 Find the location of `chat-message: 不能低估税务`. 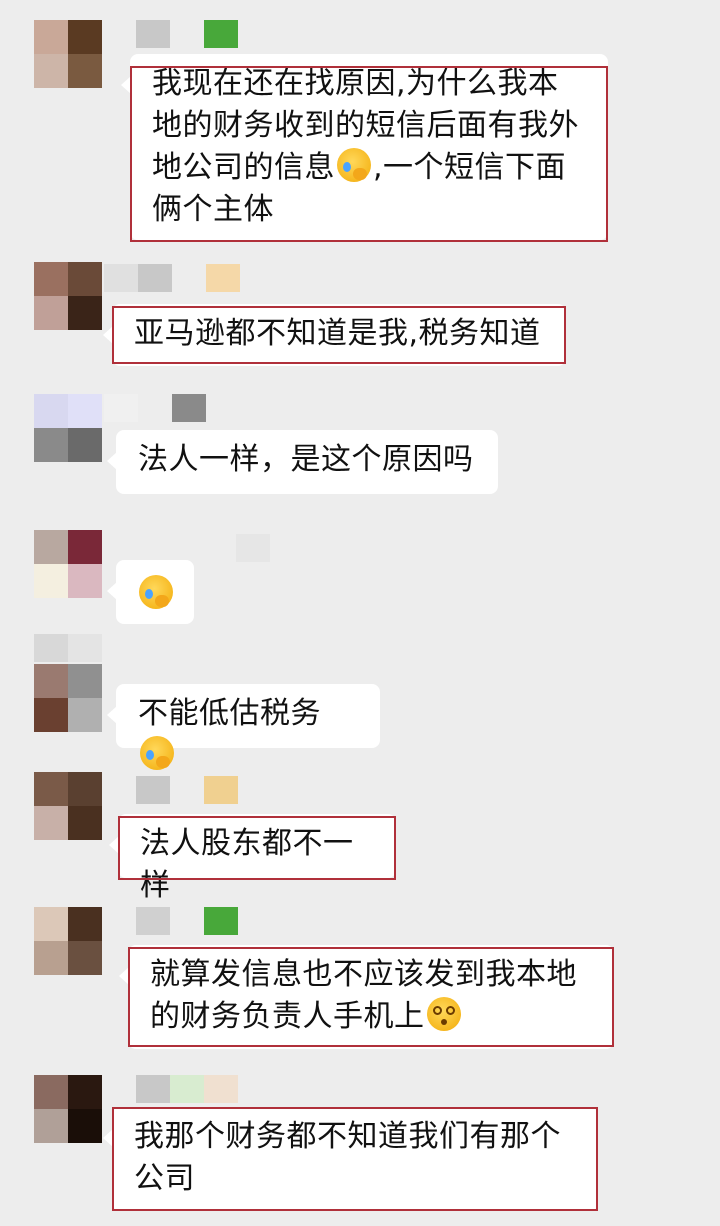

chat-message: 不能低估税务 is located at coordinates (360, 700).